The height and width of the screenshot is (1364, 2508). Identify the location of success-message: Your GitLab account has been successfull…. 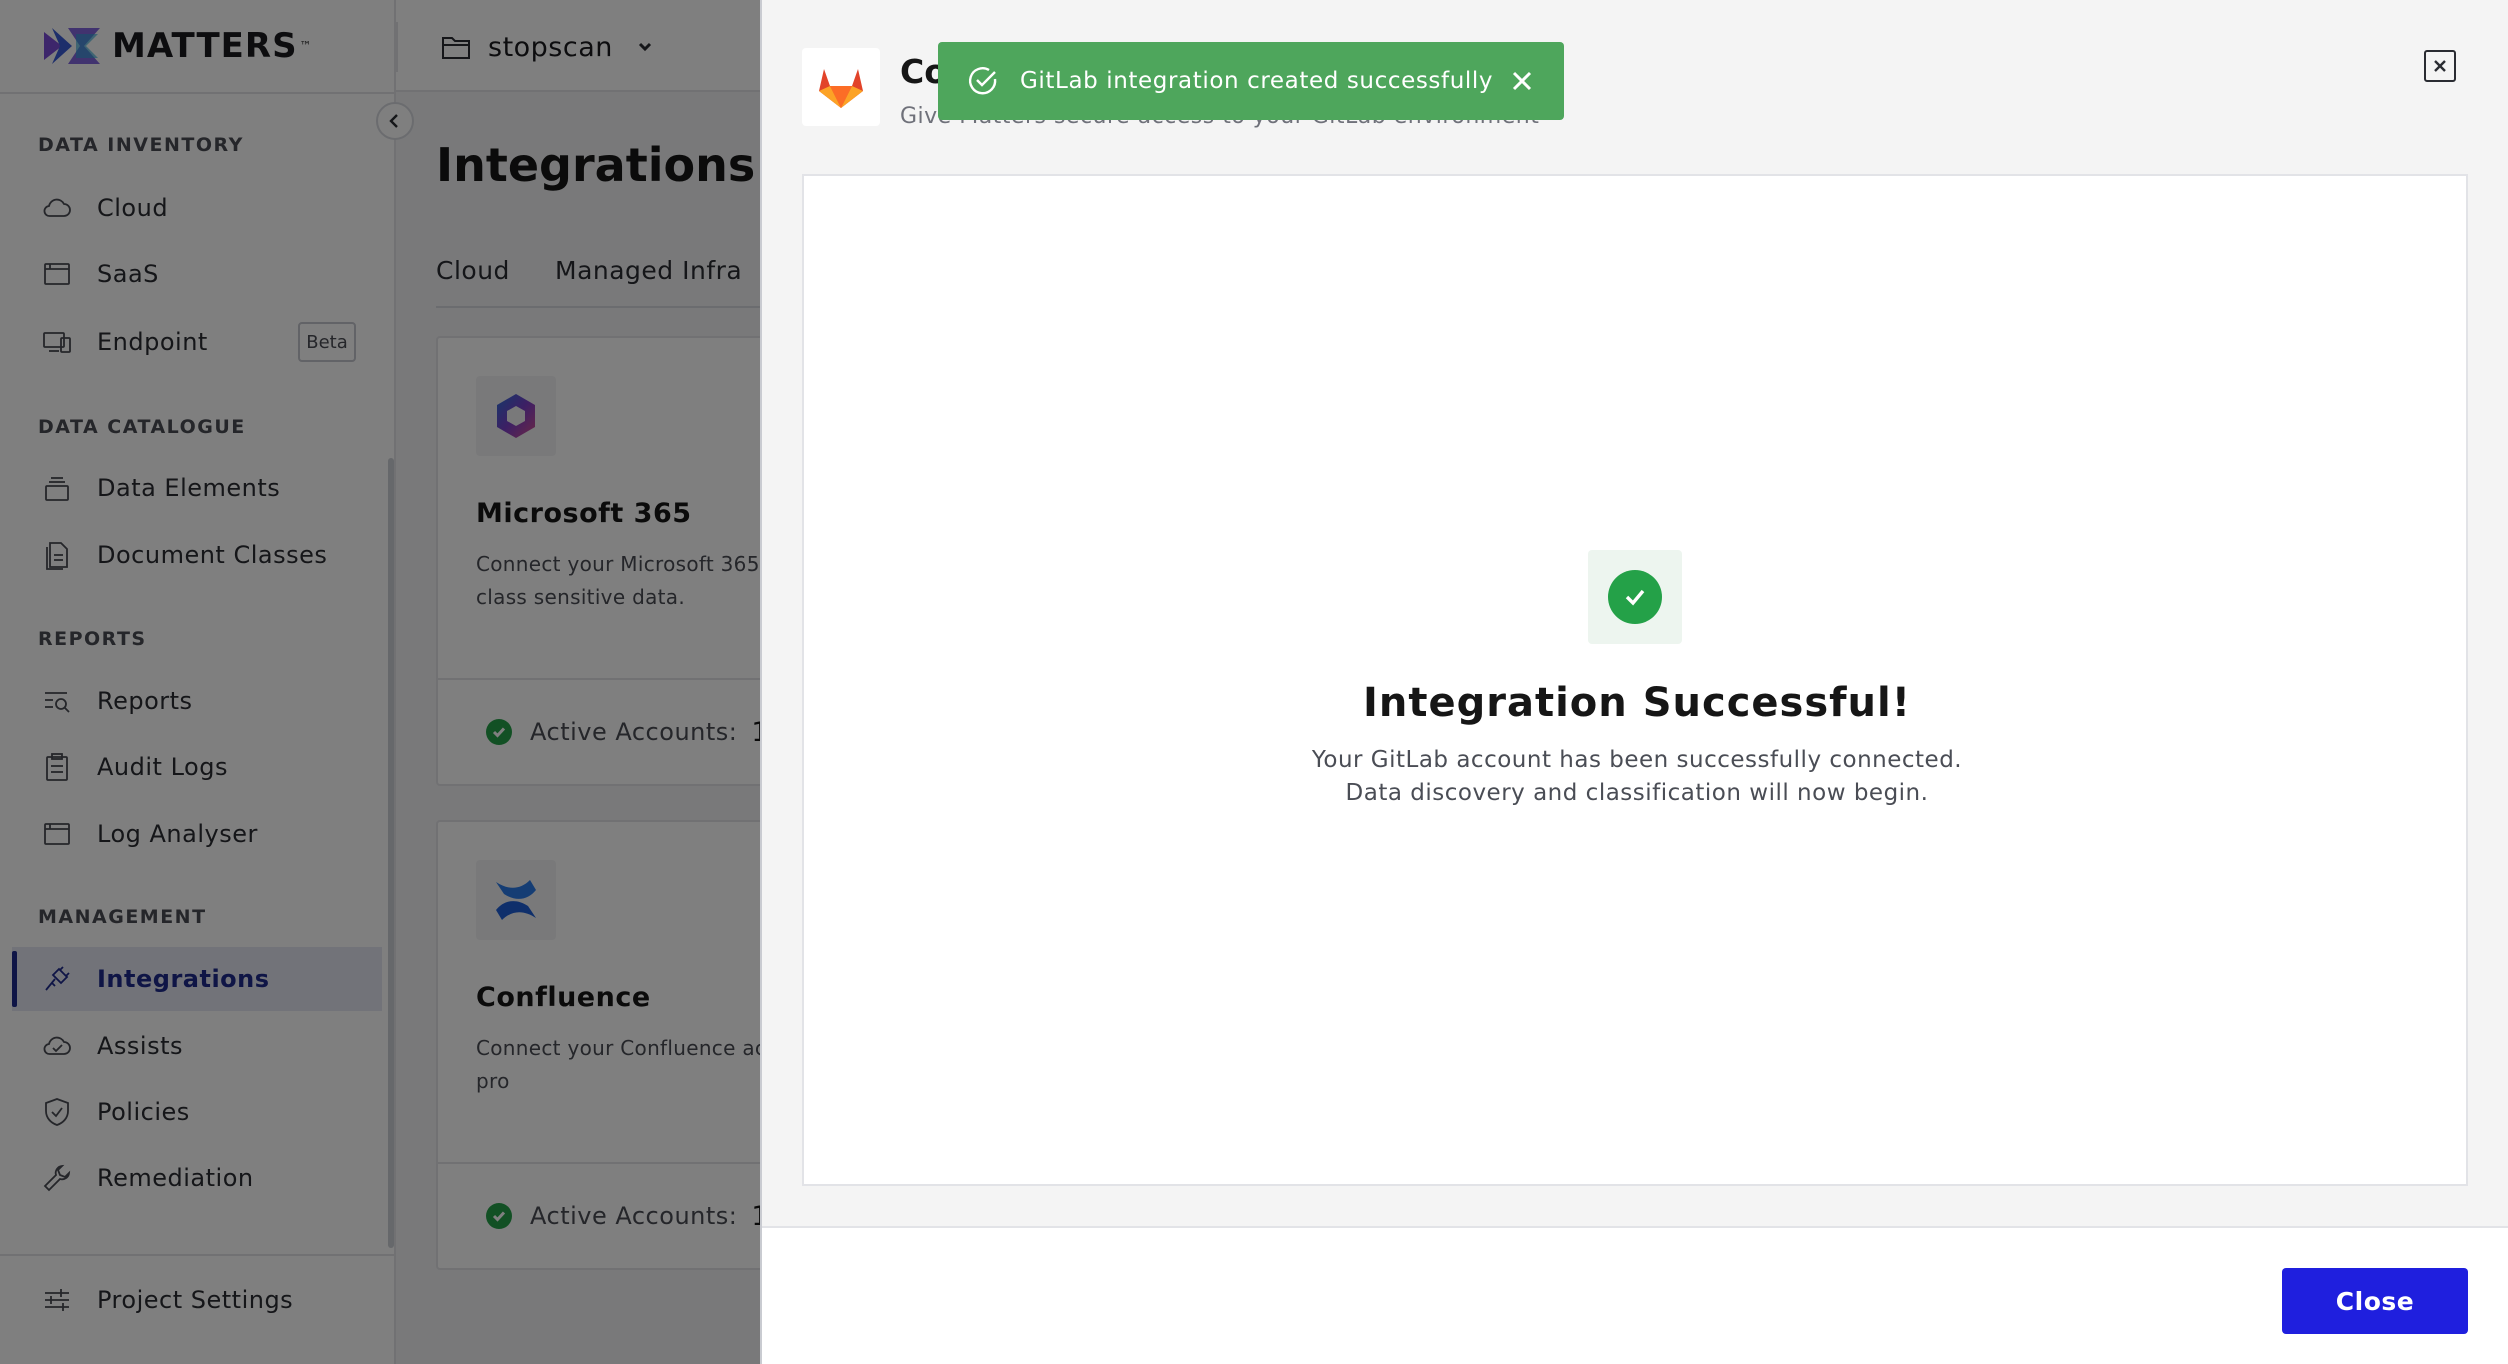
(1637, 777).